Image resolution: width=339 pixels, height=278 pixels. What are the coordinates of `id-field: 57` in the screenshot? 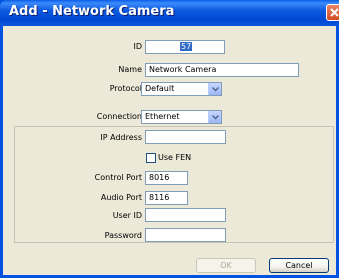 It's located at (185, 47).